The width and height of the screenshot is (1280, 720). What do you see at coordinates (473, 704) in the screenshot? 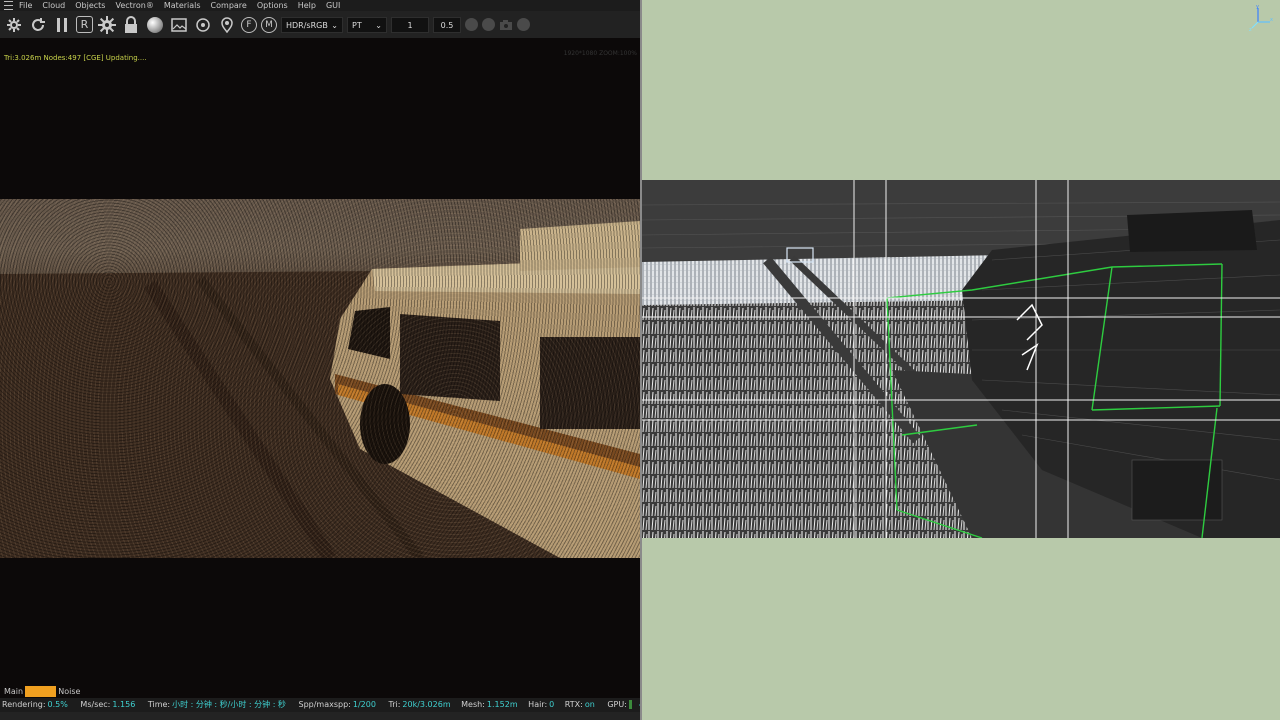
I see `mesh-label: Mesh:` at bounding box center [473, 704].